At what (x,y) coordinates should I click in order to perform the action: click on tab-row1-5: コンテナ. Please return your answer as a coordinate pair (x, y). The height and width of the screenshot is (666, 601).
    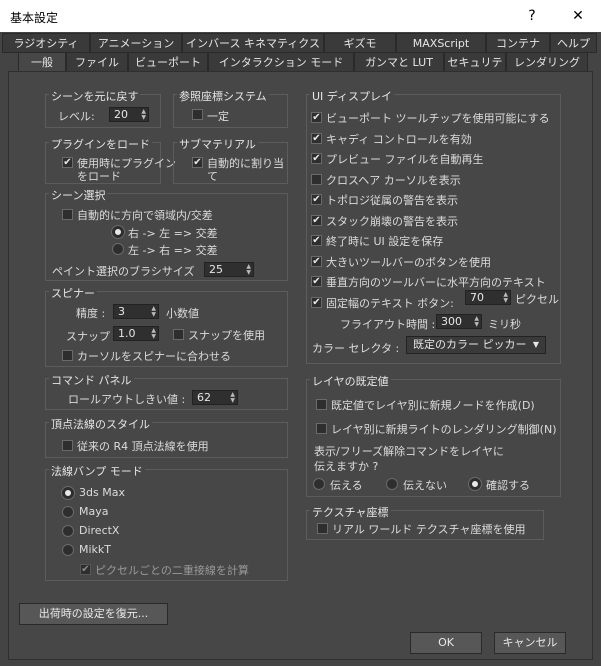
    Looking at the image, I should click on (518, 43).